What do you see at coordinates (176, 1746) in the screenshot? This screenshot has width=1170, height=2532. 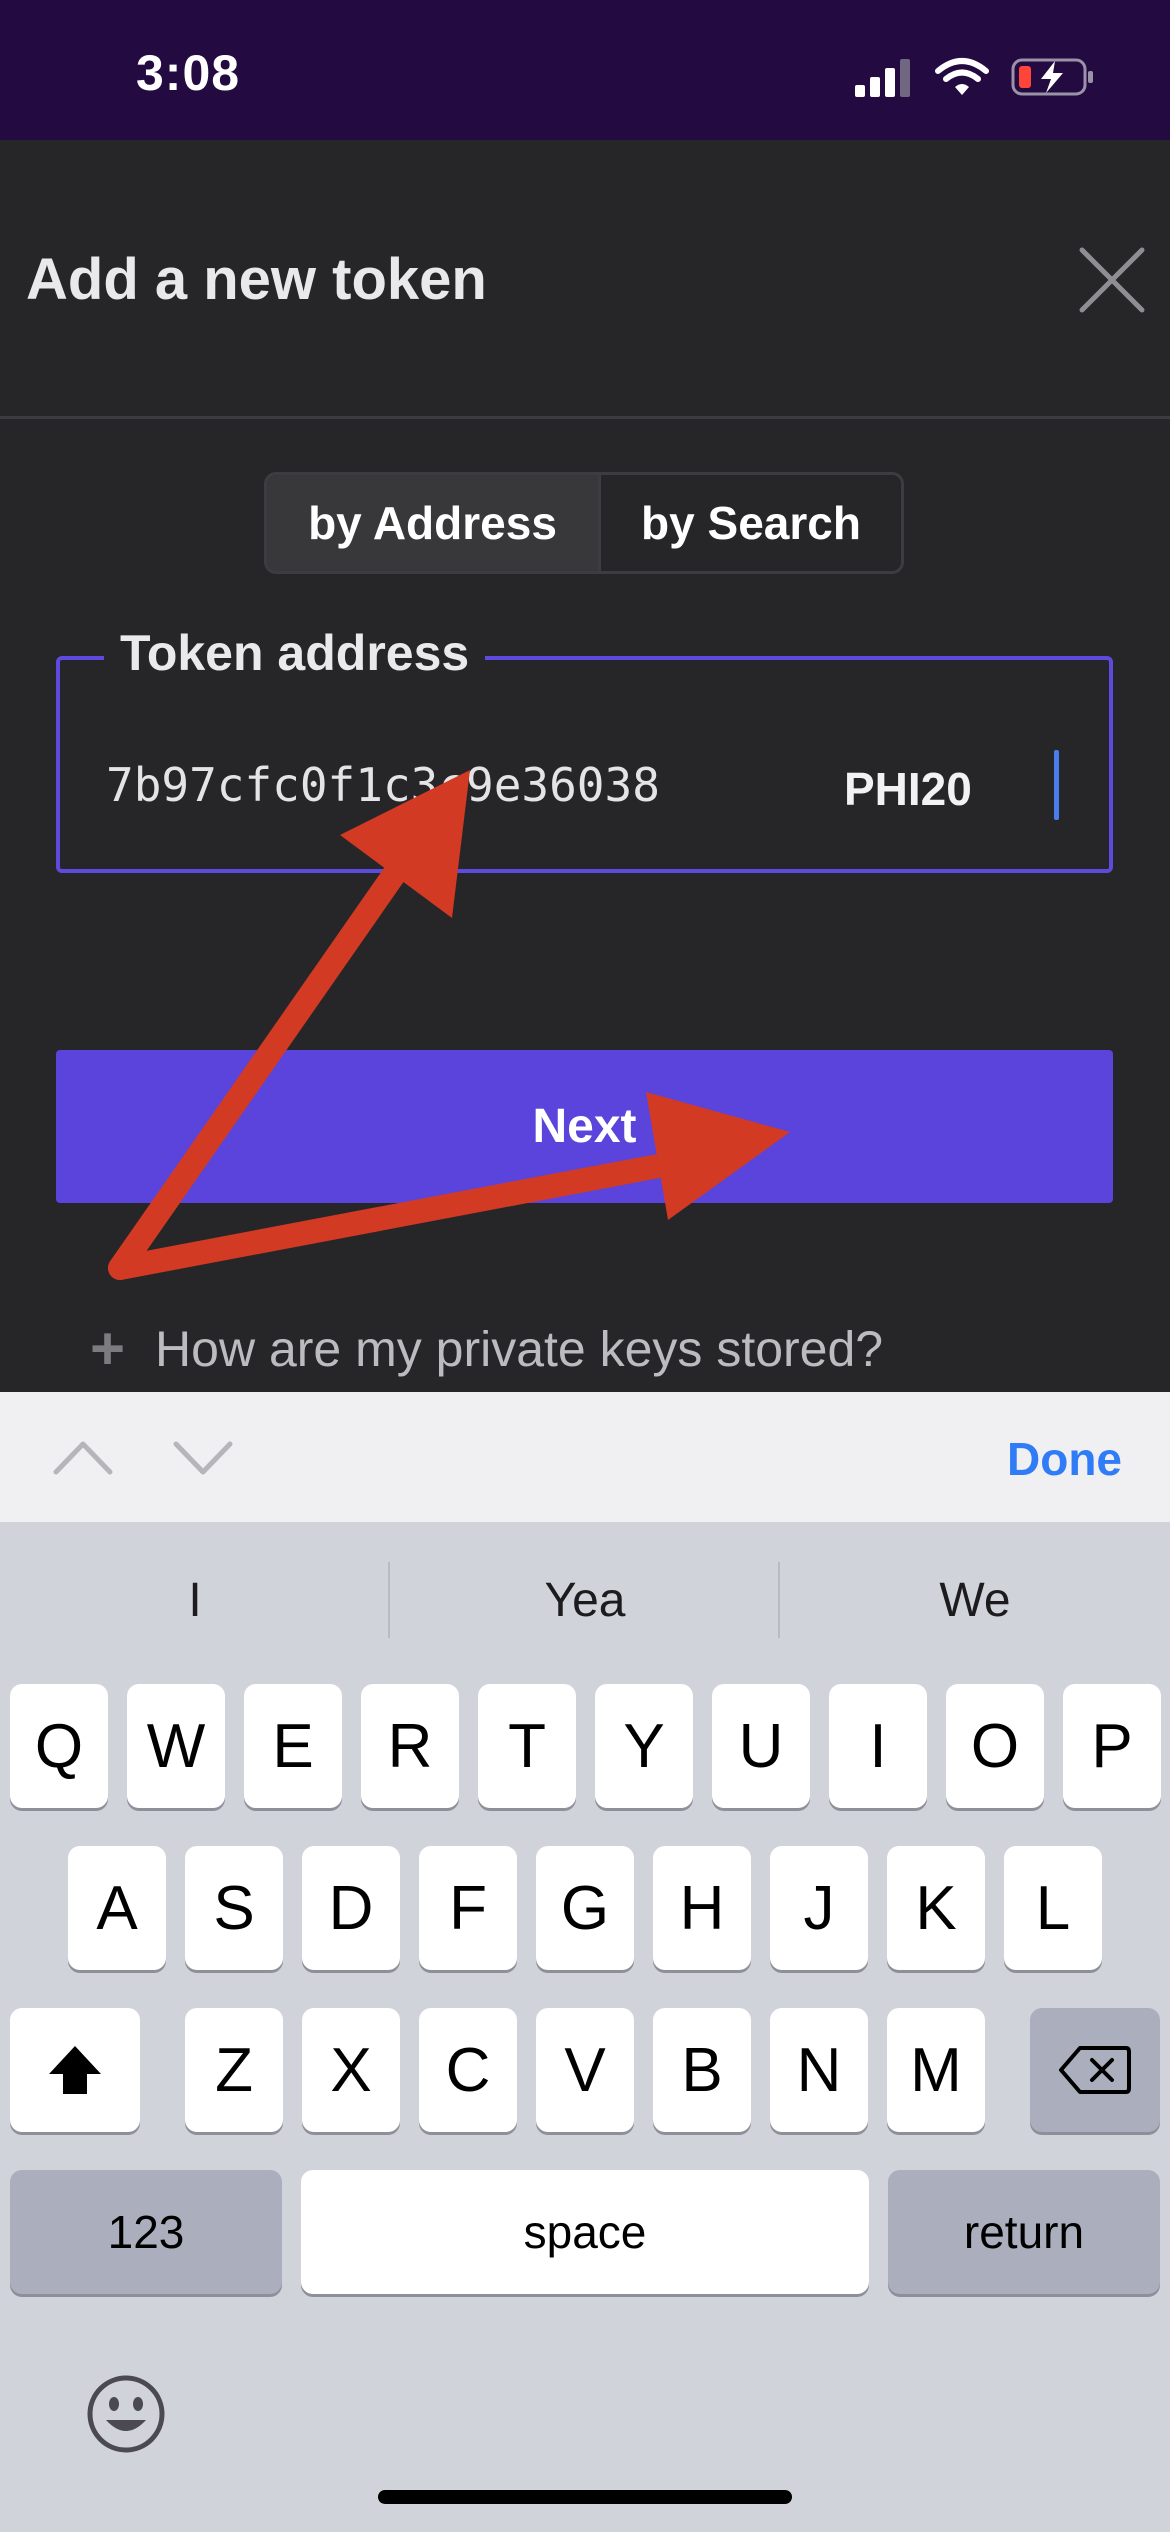 I see `key-w: W` at bounding box center [176, 1746].